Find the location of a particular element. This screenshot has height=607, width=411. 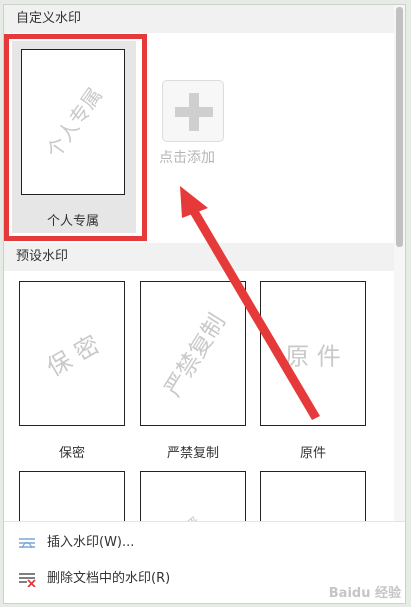

preset-label-original: 原件 is located at coordinates (312, 453).